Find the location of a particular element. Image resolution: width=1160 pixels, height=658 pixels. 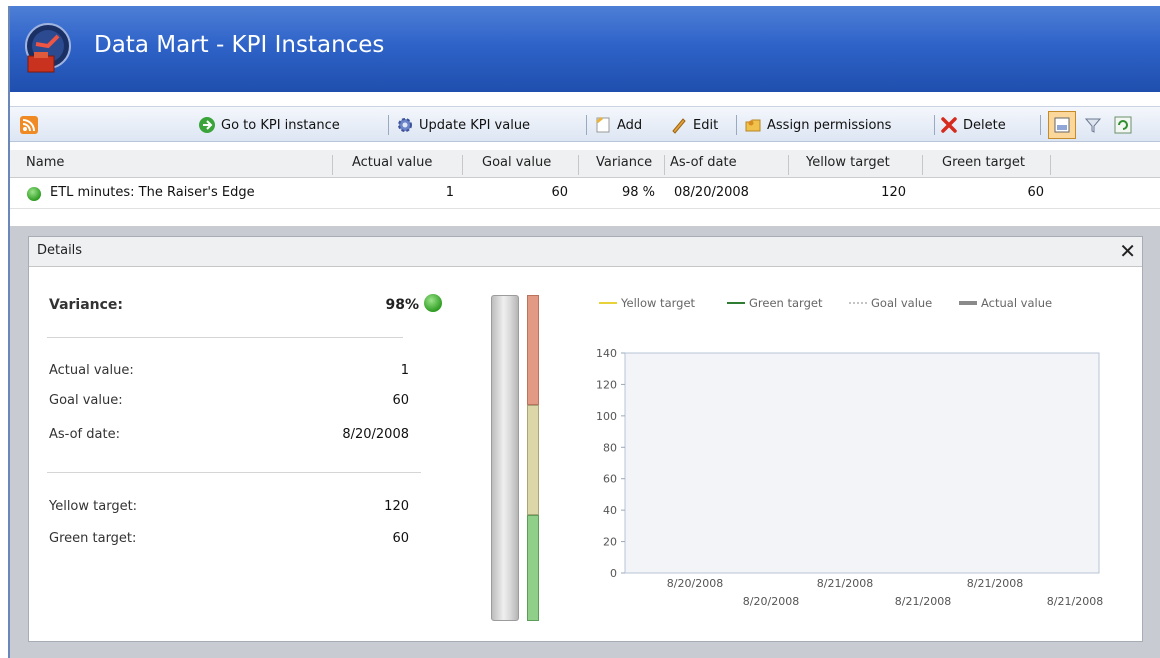

details-header: Details ✕ is located at coordinates (585, 252).